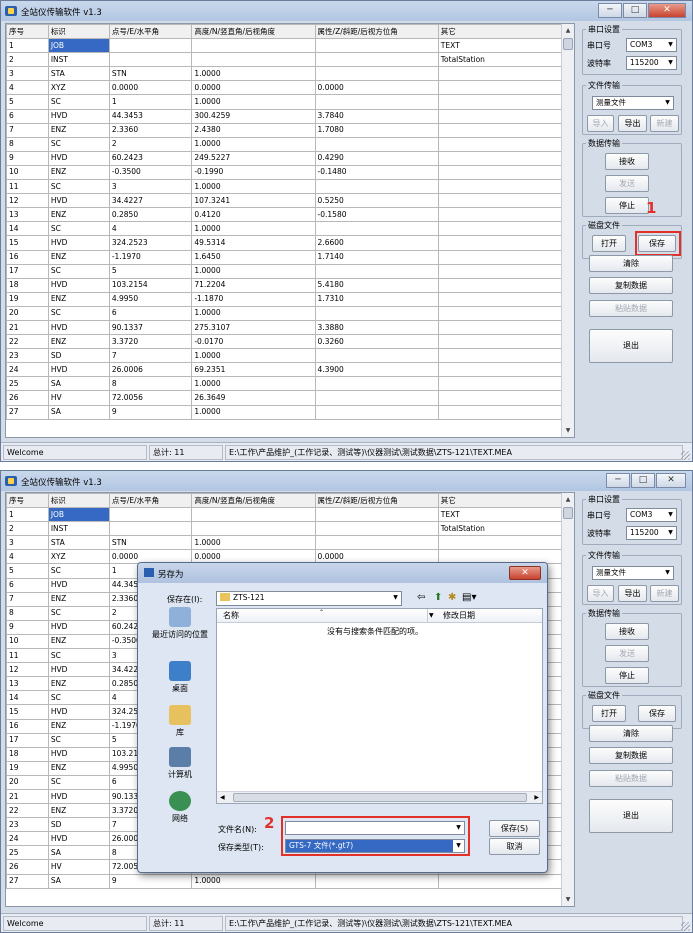 Image resolution: width=693 pixels, height=933 pixels. What do you see at coordinates (253, 32) in the screenshot?
I see `column-header: 高度/N/竖直角/后视角度` at bounding box center [253, 32].